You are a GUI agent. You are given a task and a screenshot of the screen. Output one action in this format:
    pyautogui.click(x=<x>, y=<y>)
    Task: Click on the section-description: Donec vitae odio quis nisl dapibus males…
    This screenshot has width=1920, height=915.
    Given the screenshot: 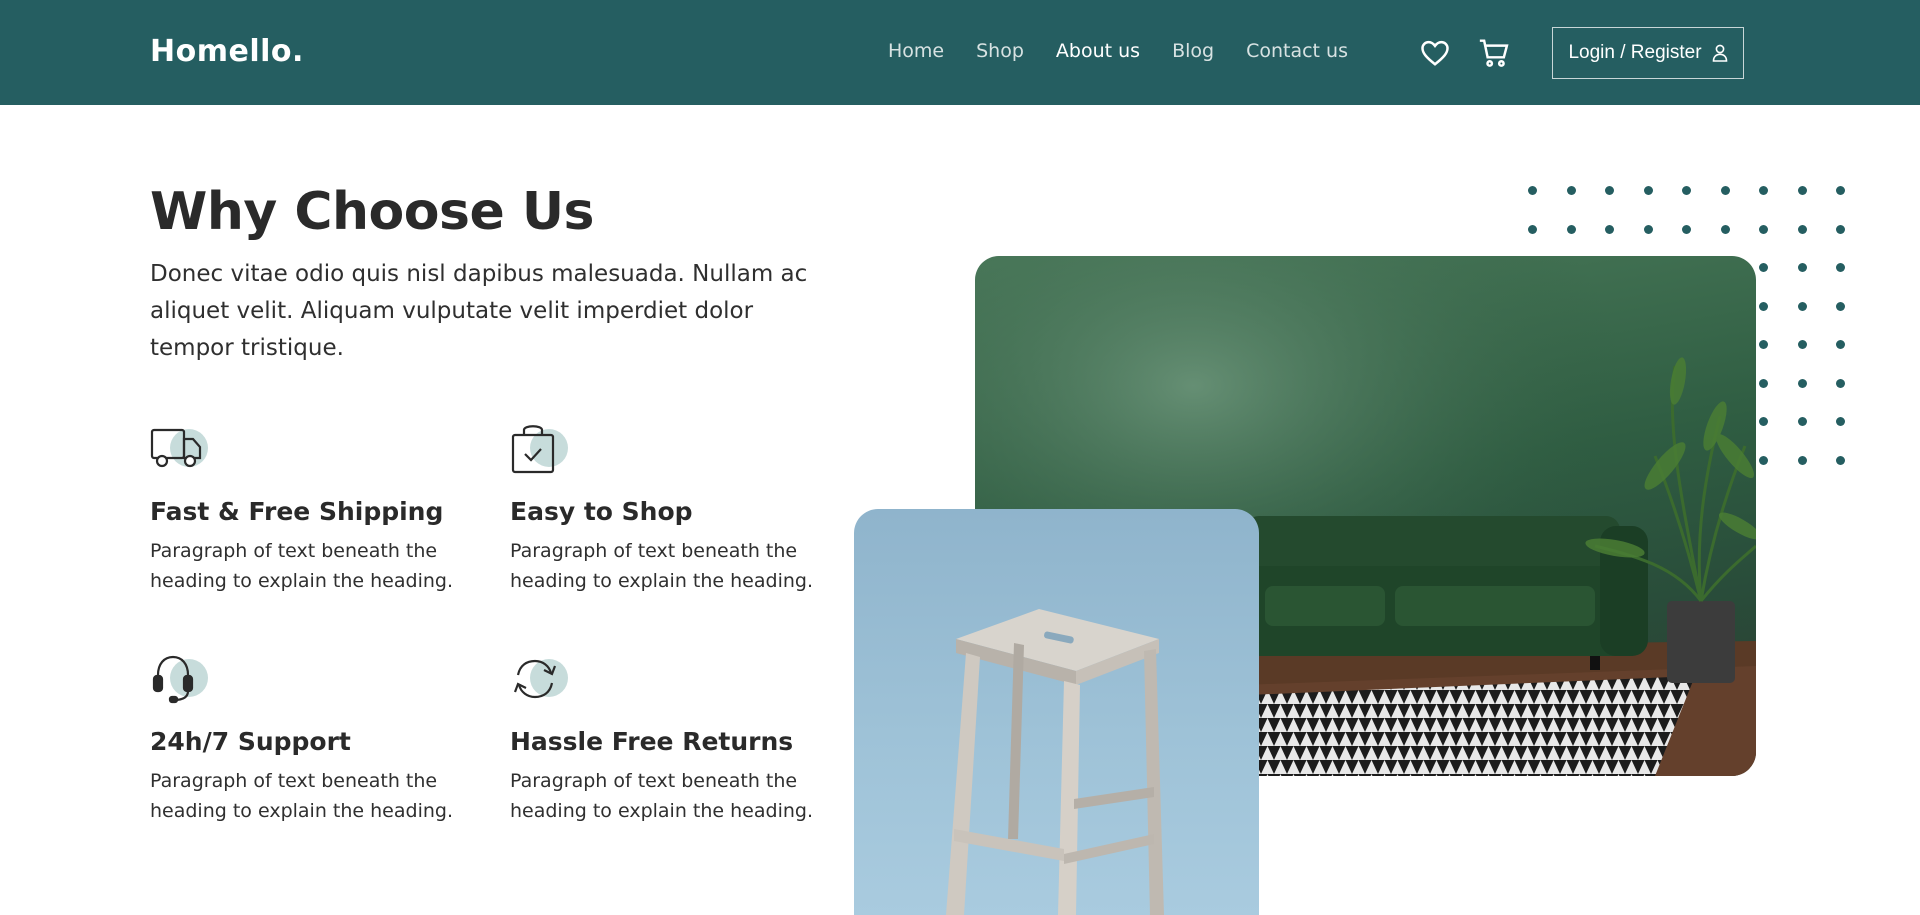 What is the action you would take?
    pyautogui.click(x=479, y=311)
    